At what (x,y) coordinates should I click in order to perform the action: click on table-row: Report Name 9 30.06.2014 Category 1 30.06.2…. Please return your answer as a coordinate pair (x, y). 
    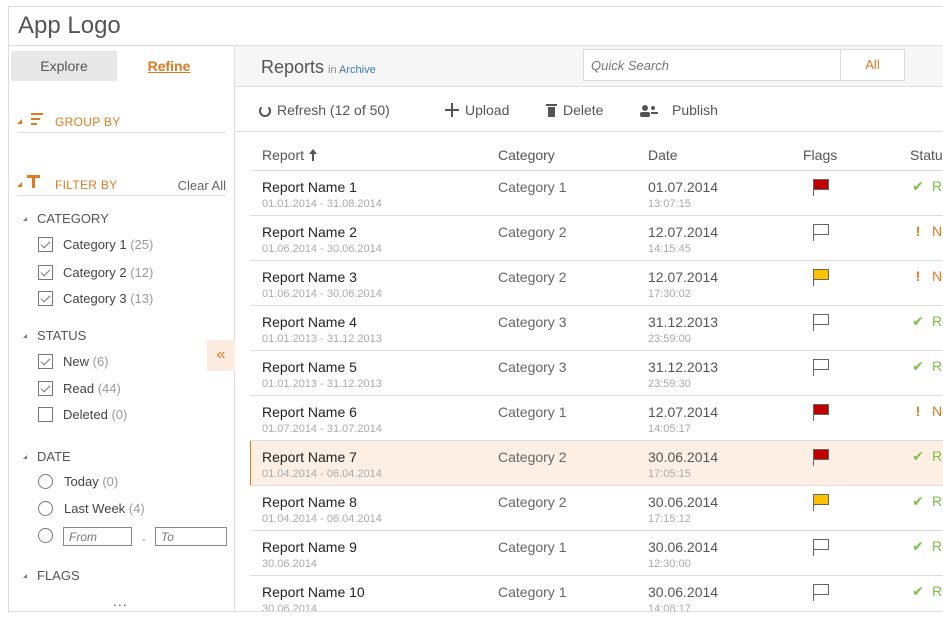
    Looking at the image, I should click on (596, 553).